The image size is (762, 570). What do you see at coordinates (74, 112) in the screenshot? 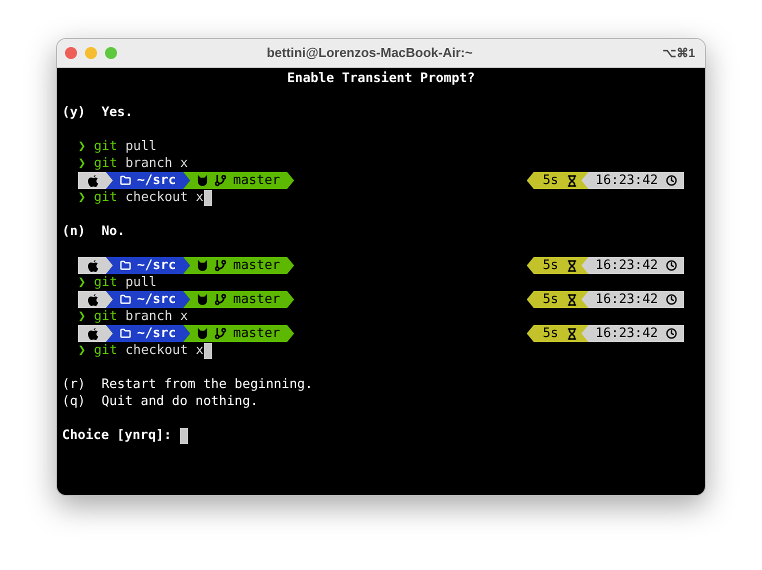
I see `option-key: (y)` at bounding box center [74, 112].